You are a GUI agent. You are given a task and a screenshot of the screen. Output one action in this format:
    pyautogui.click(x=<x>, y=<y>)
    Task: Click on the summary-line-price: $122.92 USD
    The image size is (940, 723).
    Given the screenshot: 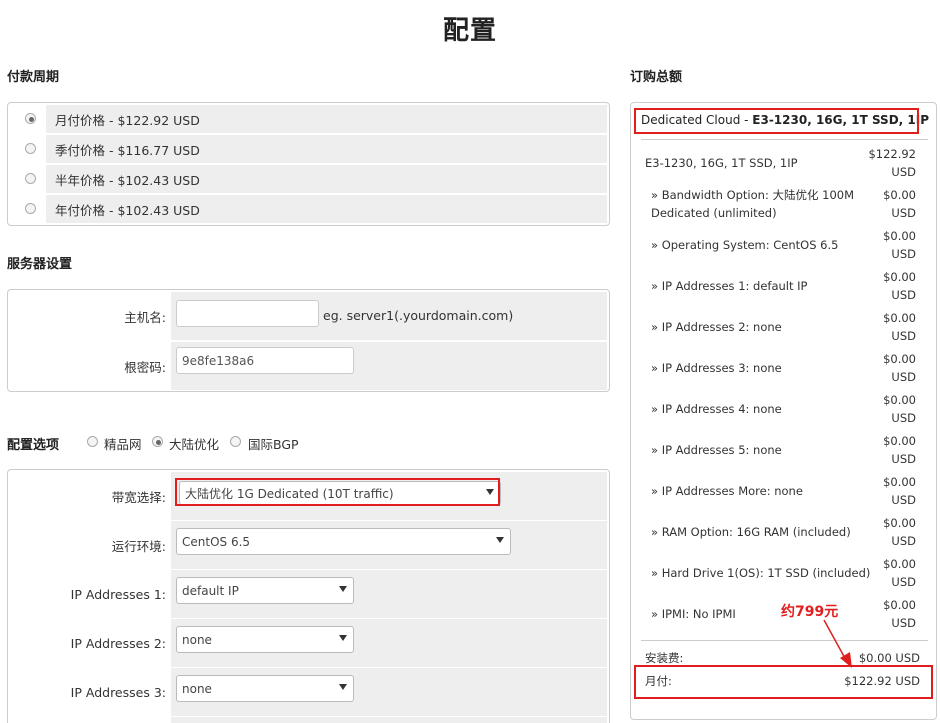 What is the action you would take?
    pyautogui.click(x=892, y=163)
    